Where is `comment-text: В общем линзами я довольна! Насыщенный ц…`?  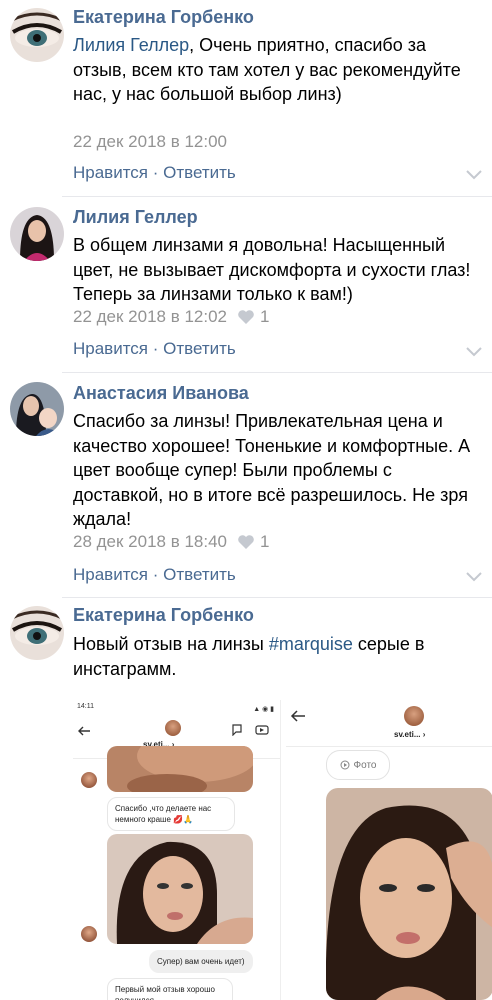
comment-text: В общем линзами я довольна! Насыщенный ц… is located at coordinates (272, 269).